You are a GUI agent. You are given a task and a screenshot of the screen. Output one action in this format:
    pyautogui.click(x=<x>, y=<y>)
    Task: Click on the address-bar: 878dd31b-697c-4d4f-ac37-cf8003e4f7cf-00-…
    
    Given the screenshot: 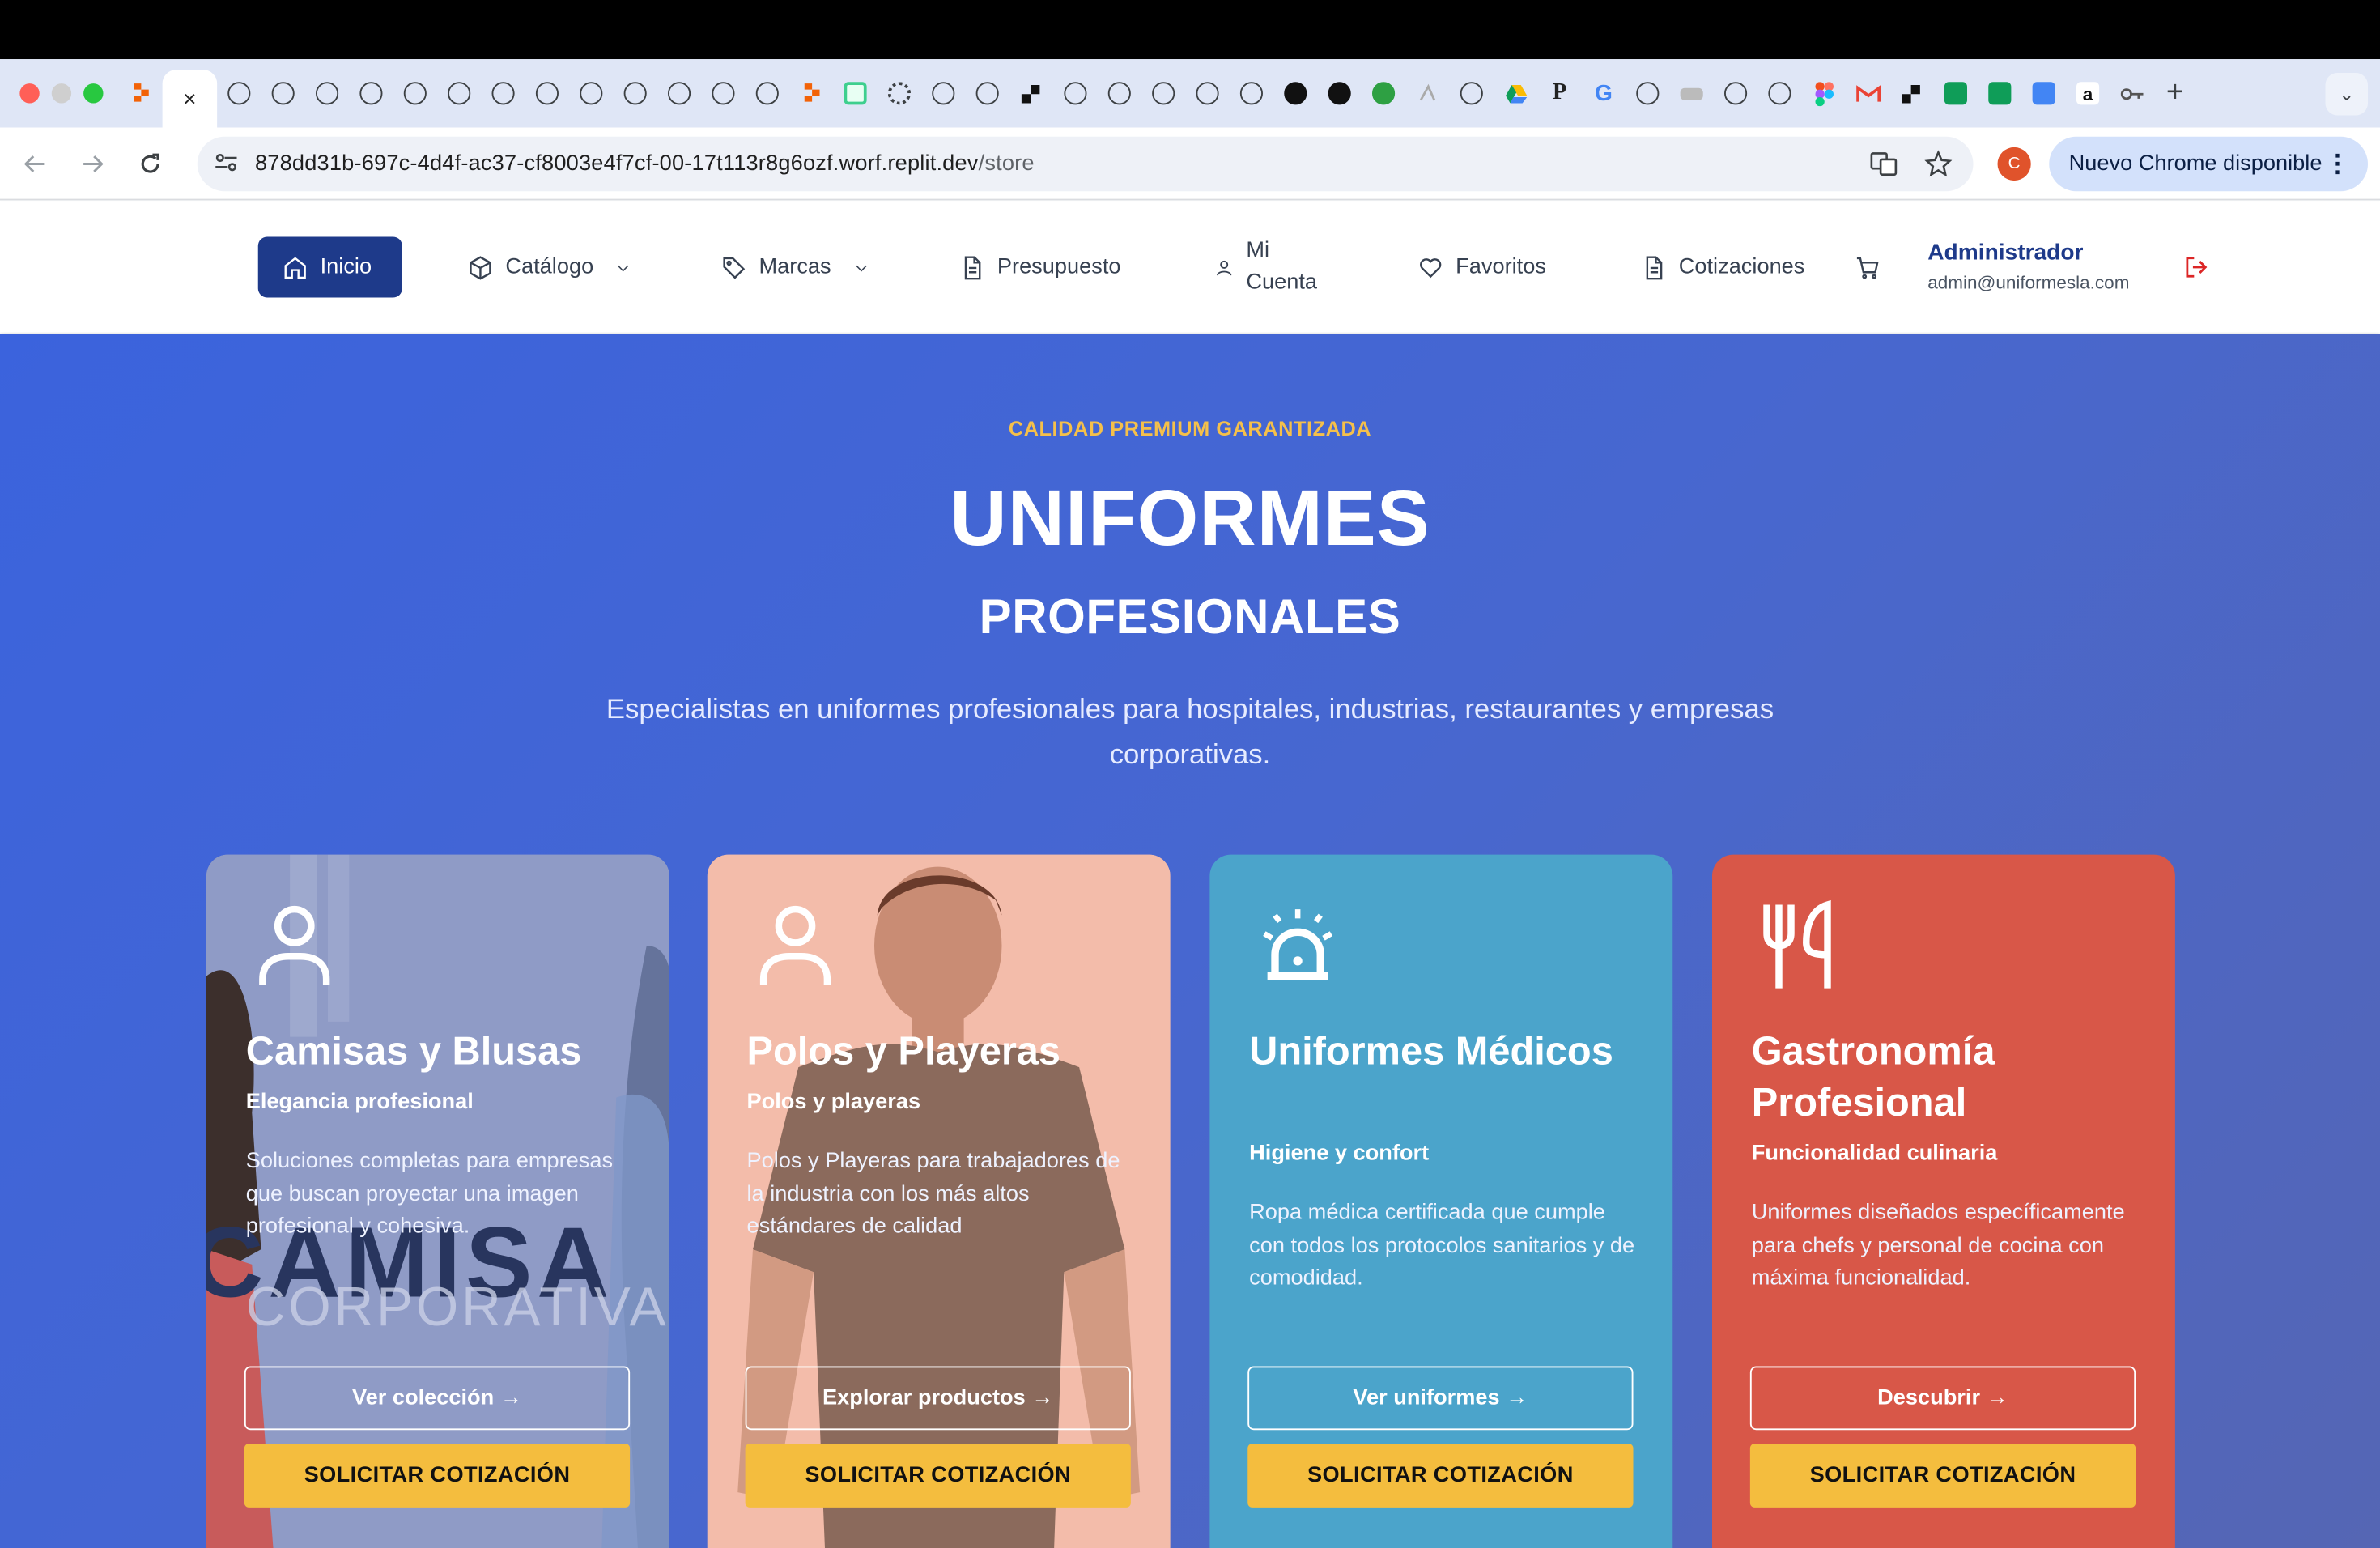 What is the action you would take?
    pyautogui.click(x=1085, y=164)
    